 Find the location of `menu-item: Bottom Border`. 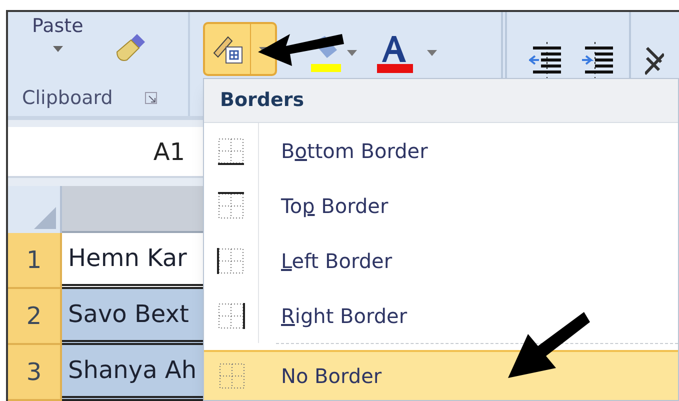

menu-item: Bottom Border is located at coordinates (441, 150).